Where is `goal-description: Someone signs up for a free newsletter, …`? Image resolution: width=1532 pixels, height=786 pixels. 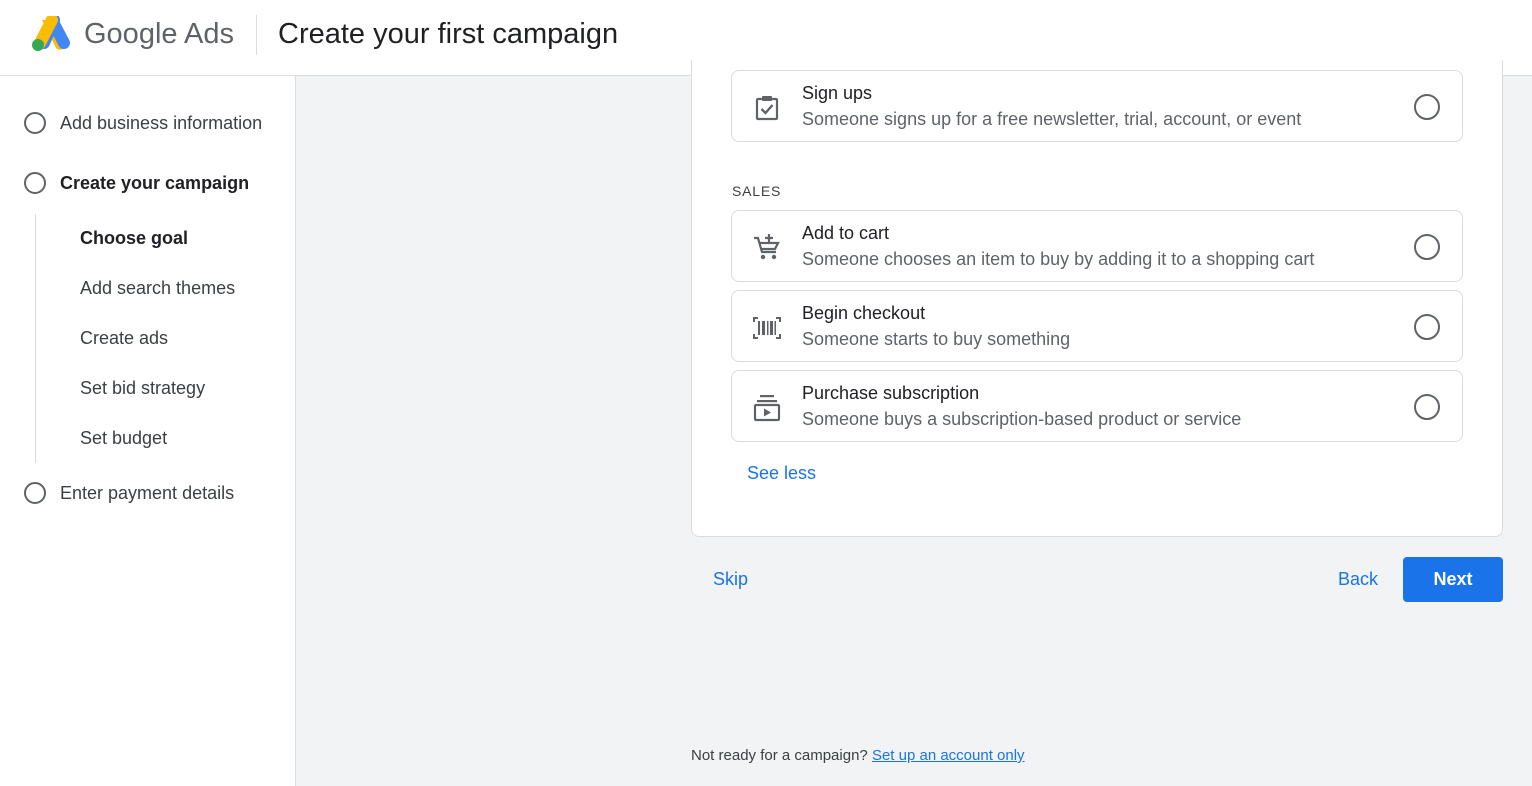
goal-description: Someone signs up for a free newsletter, … is located at coordinates (1052, 119).